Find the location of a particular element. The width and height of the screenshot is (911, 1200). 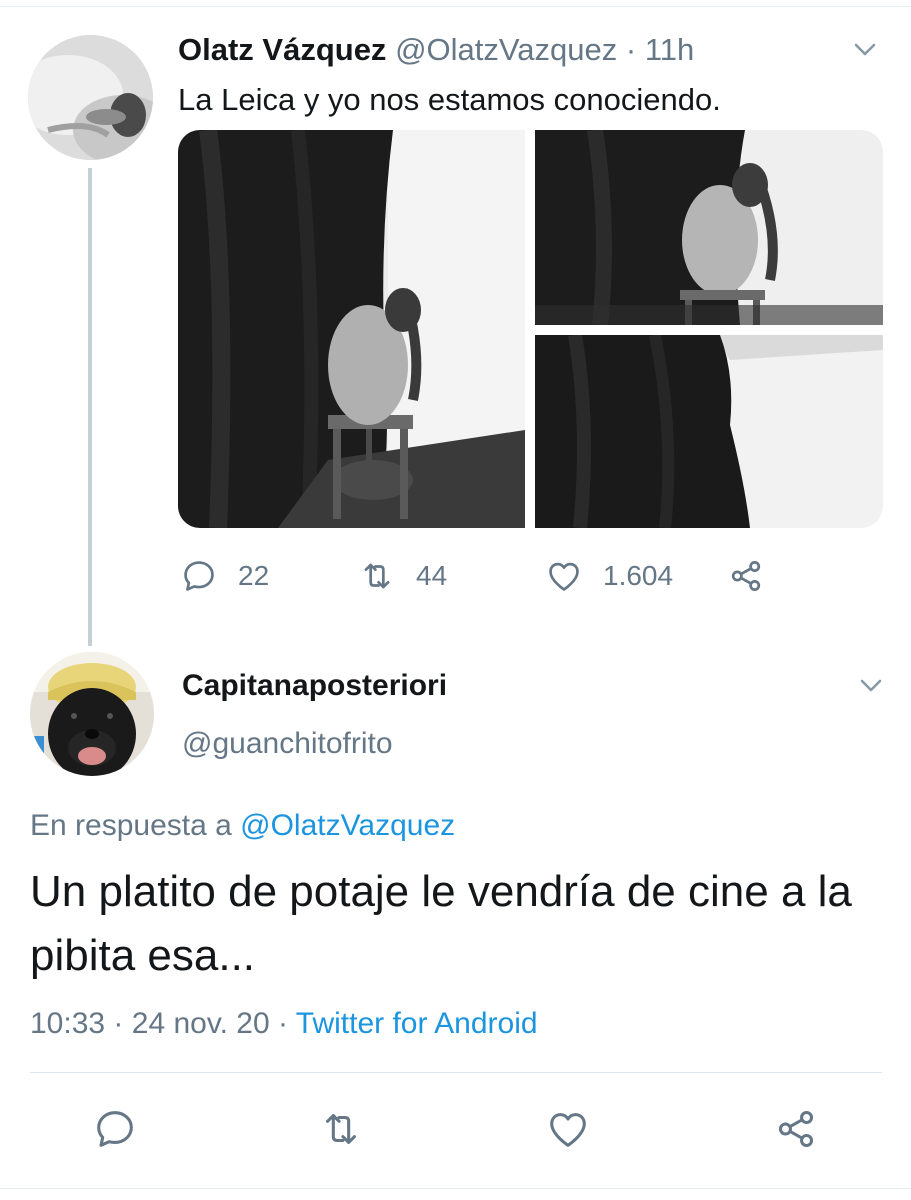

handle: @guanchitofrito is located at coordinates (287, 744).